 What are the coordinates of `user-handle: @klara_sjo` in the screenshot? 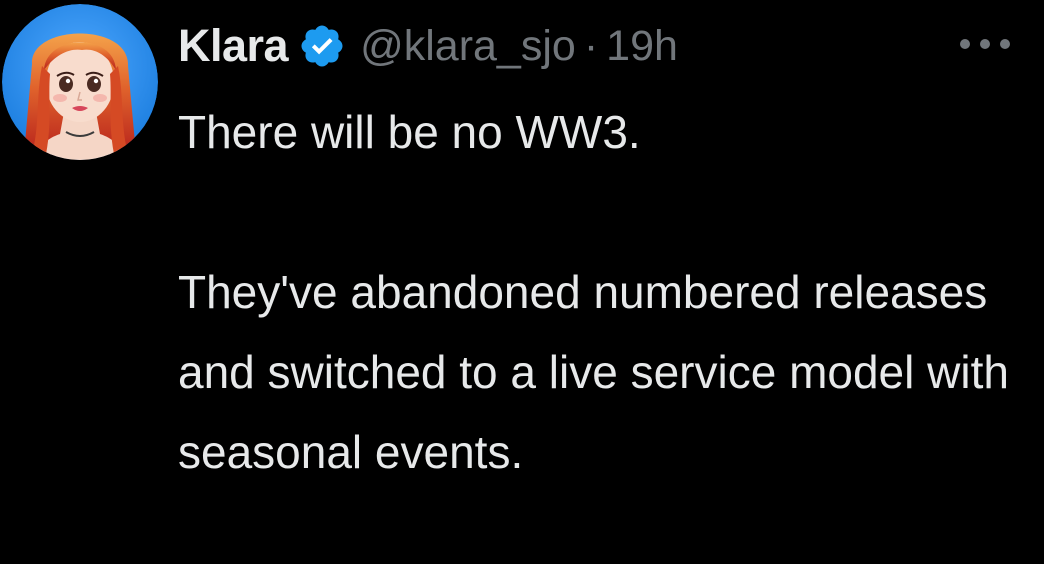 It's located at (468, 46).